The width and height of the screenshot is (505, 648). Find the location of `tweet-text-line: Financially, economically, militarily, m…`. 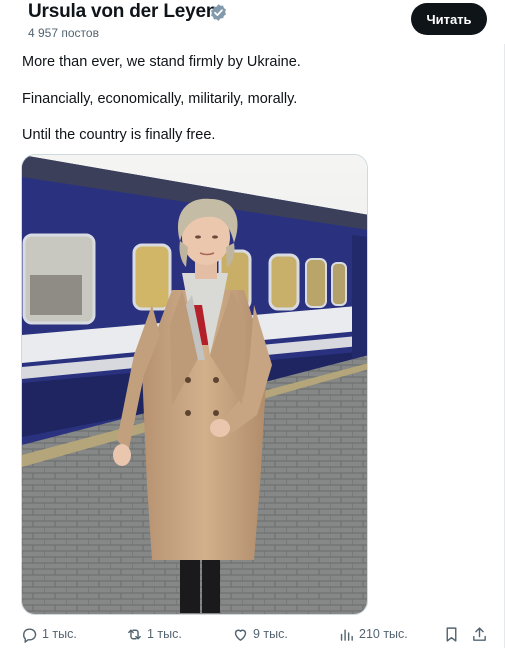

tweet-text-line: Financially, economically, militarily, m… is located at coordinates (160, 99).